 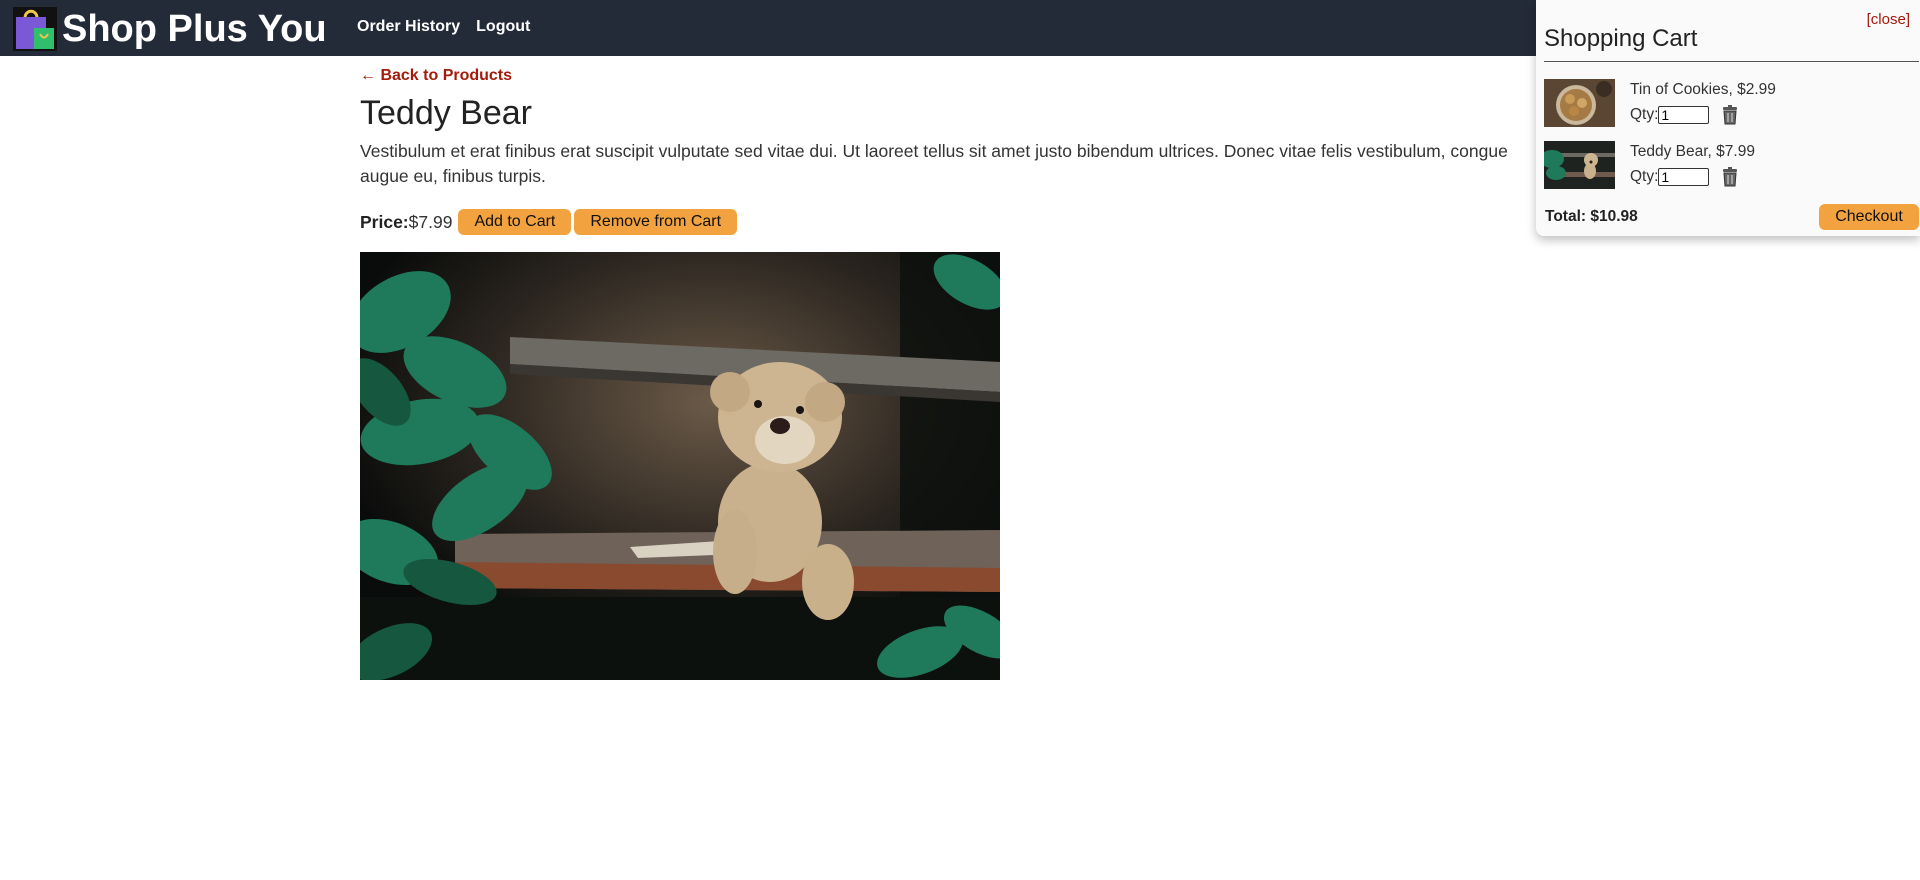 I want to click on cart-title: Shopping Cart, so click(x=1621, y=38).